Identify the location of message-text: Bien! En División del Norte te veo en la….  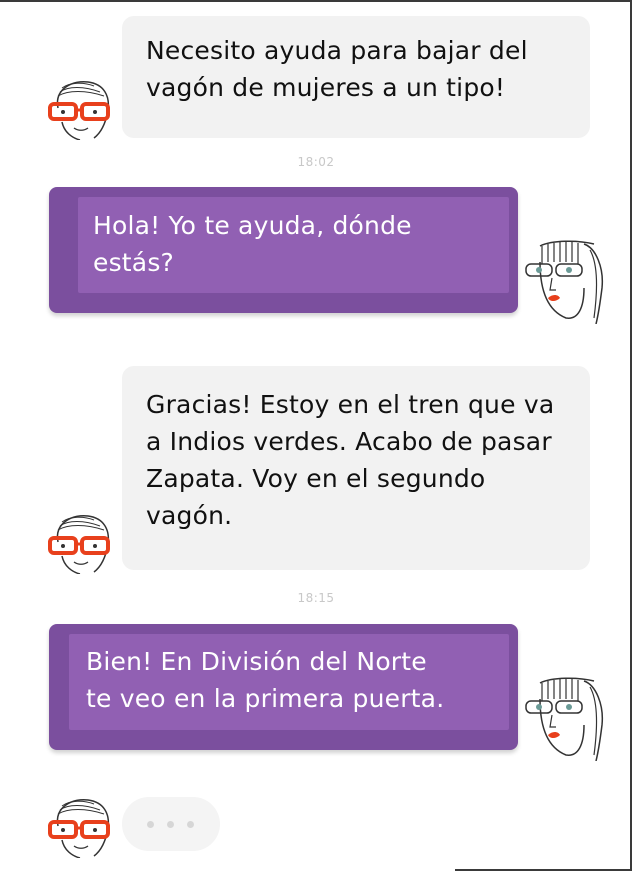
(265, 680).